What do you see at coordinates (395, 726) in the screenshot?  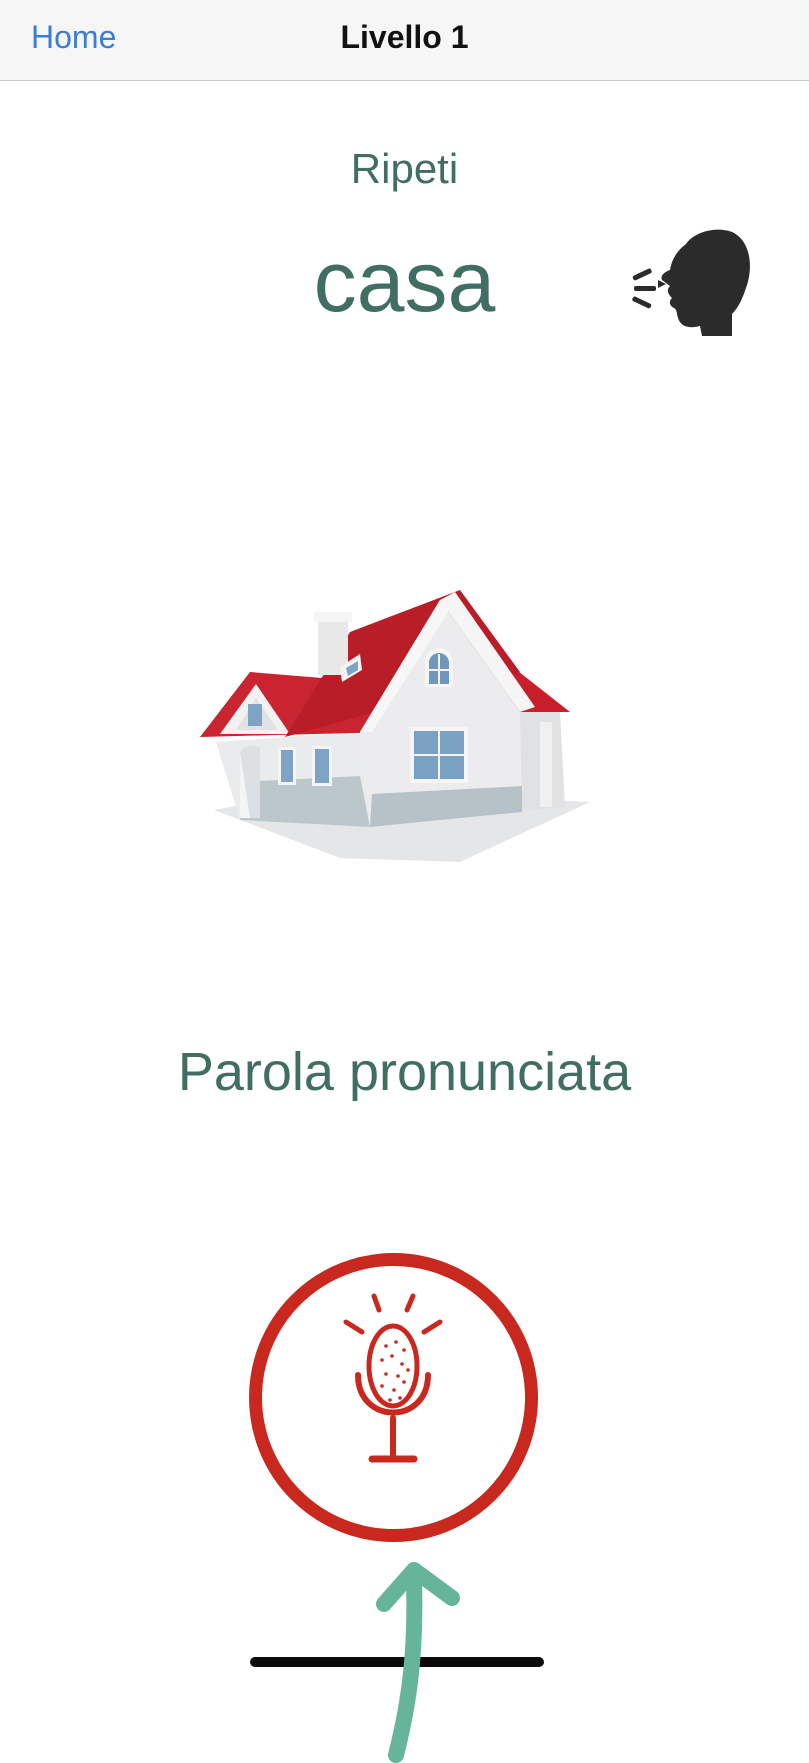 I see `house-illustration` at bounding box center [395, 726].